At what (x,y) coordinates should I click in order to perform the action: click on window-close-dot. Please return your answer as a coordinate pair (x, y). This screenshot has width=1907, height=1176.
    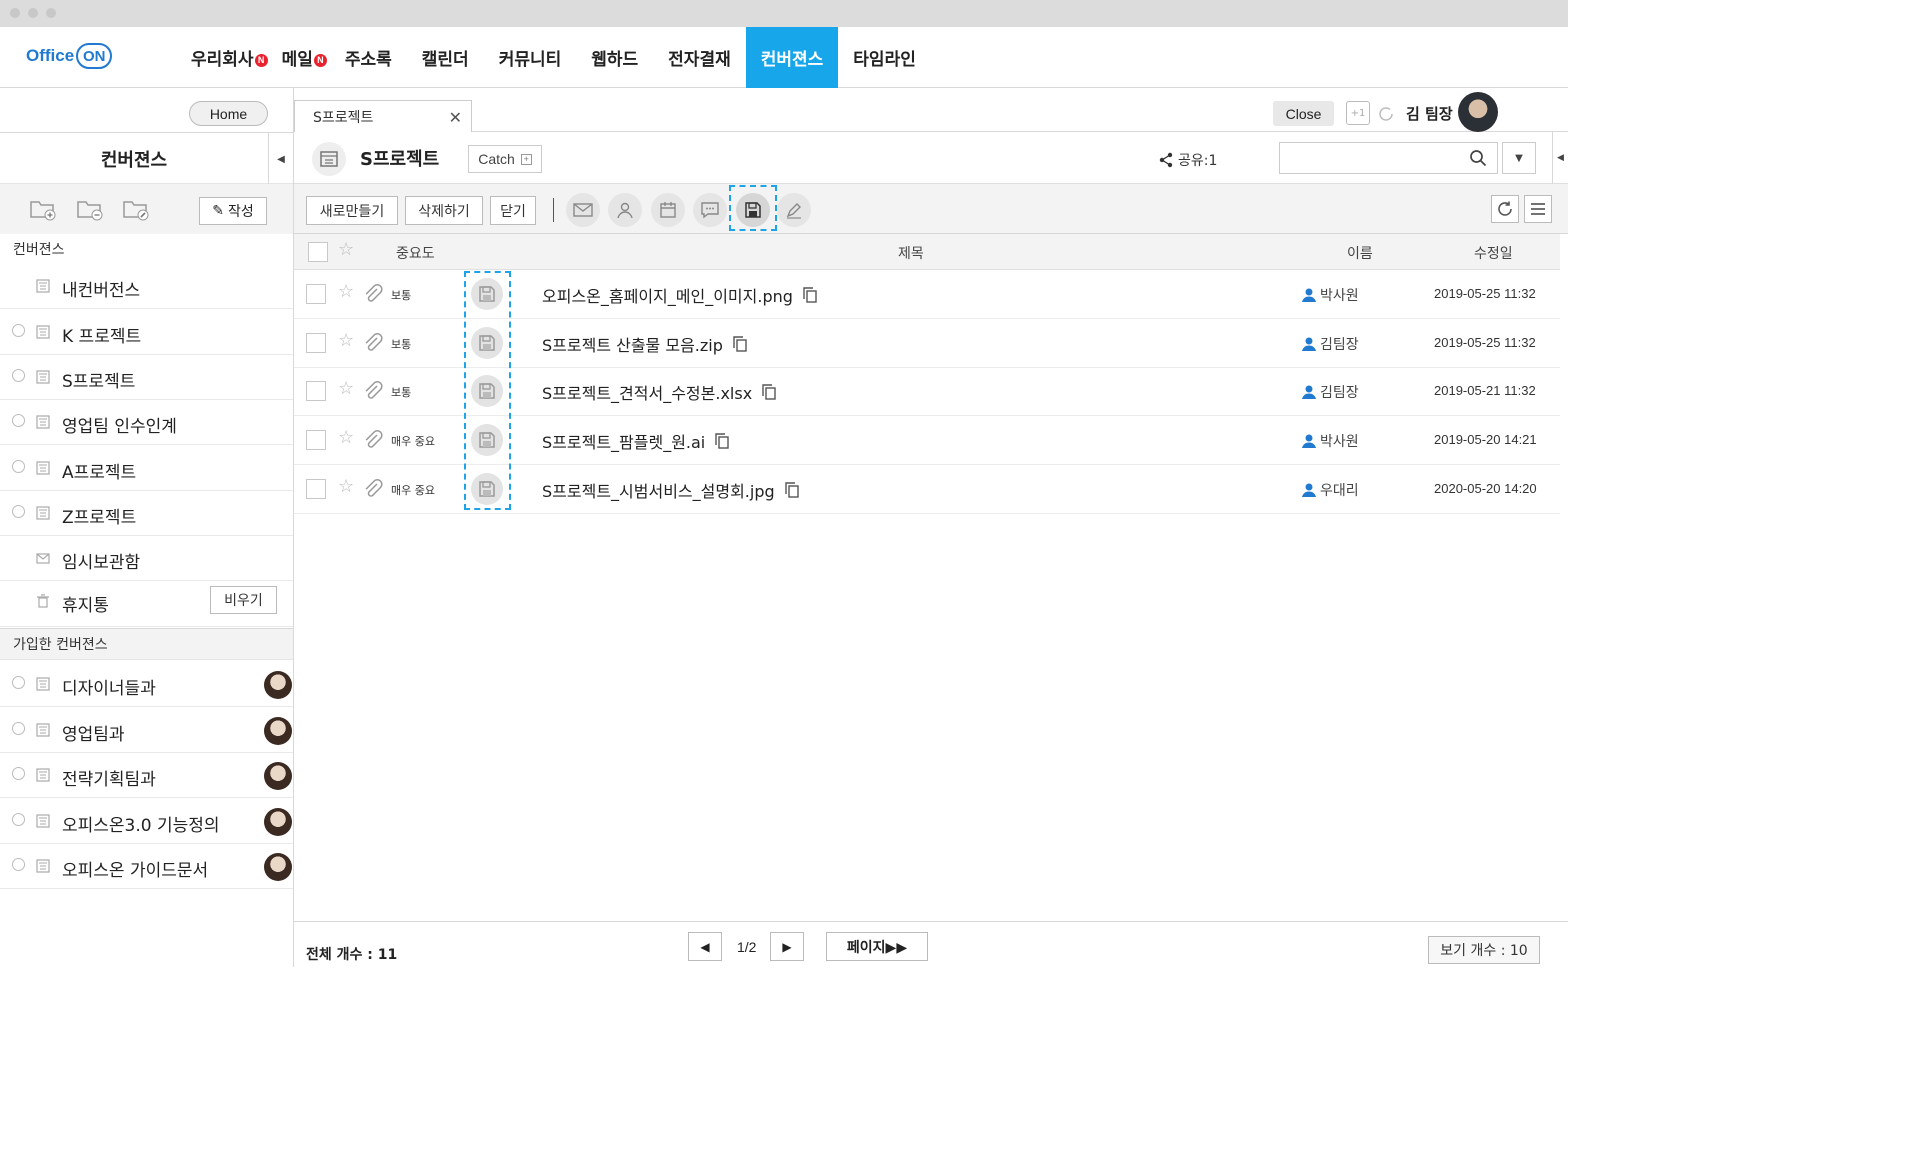
    Looking at the image, I should click on (15, 13).